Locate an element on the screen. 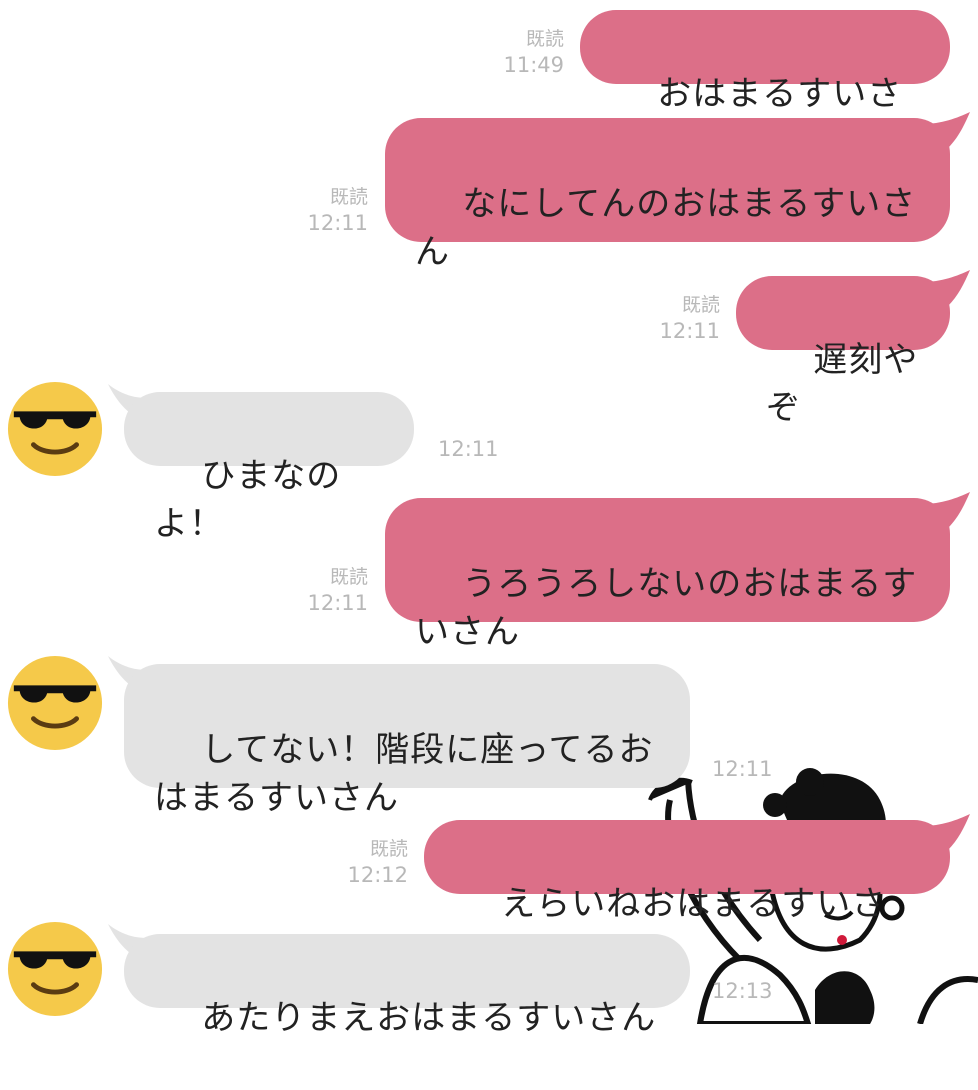 This screenshot has height=1090, width=978. outgoing-message-bubble: うろうろしないのおはまるす いさん is located at coordinates (667, 575).